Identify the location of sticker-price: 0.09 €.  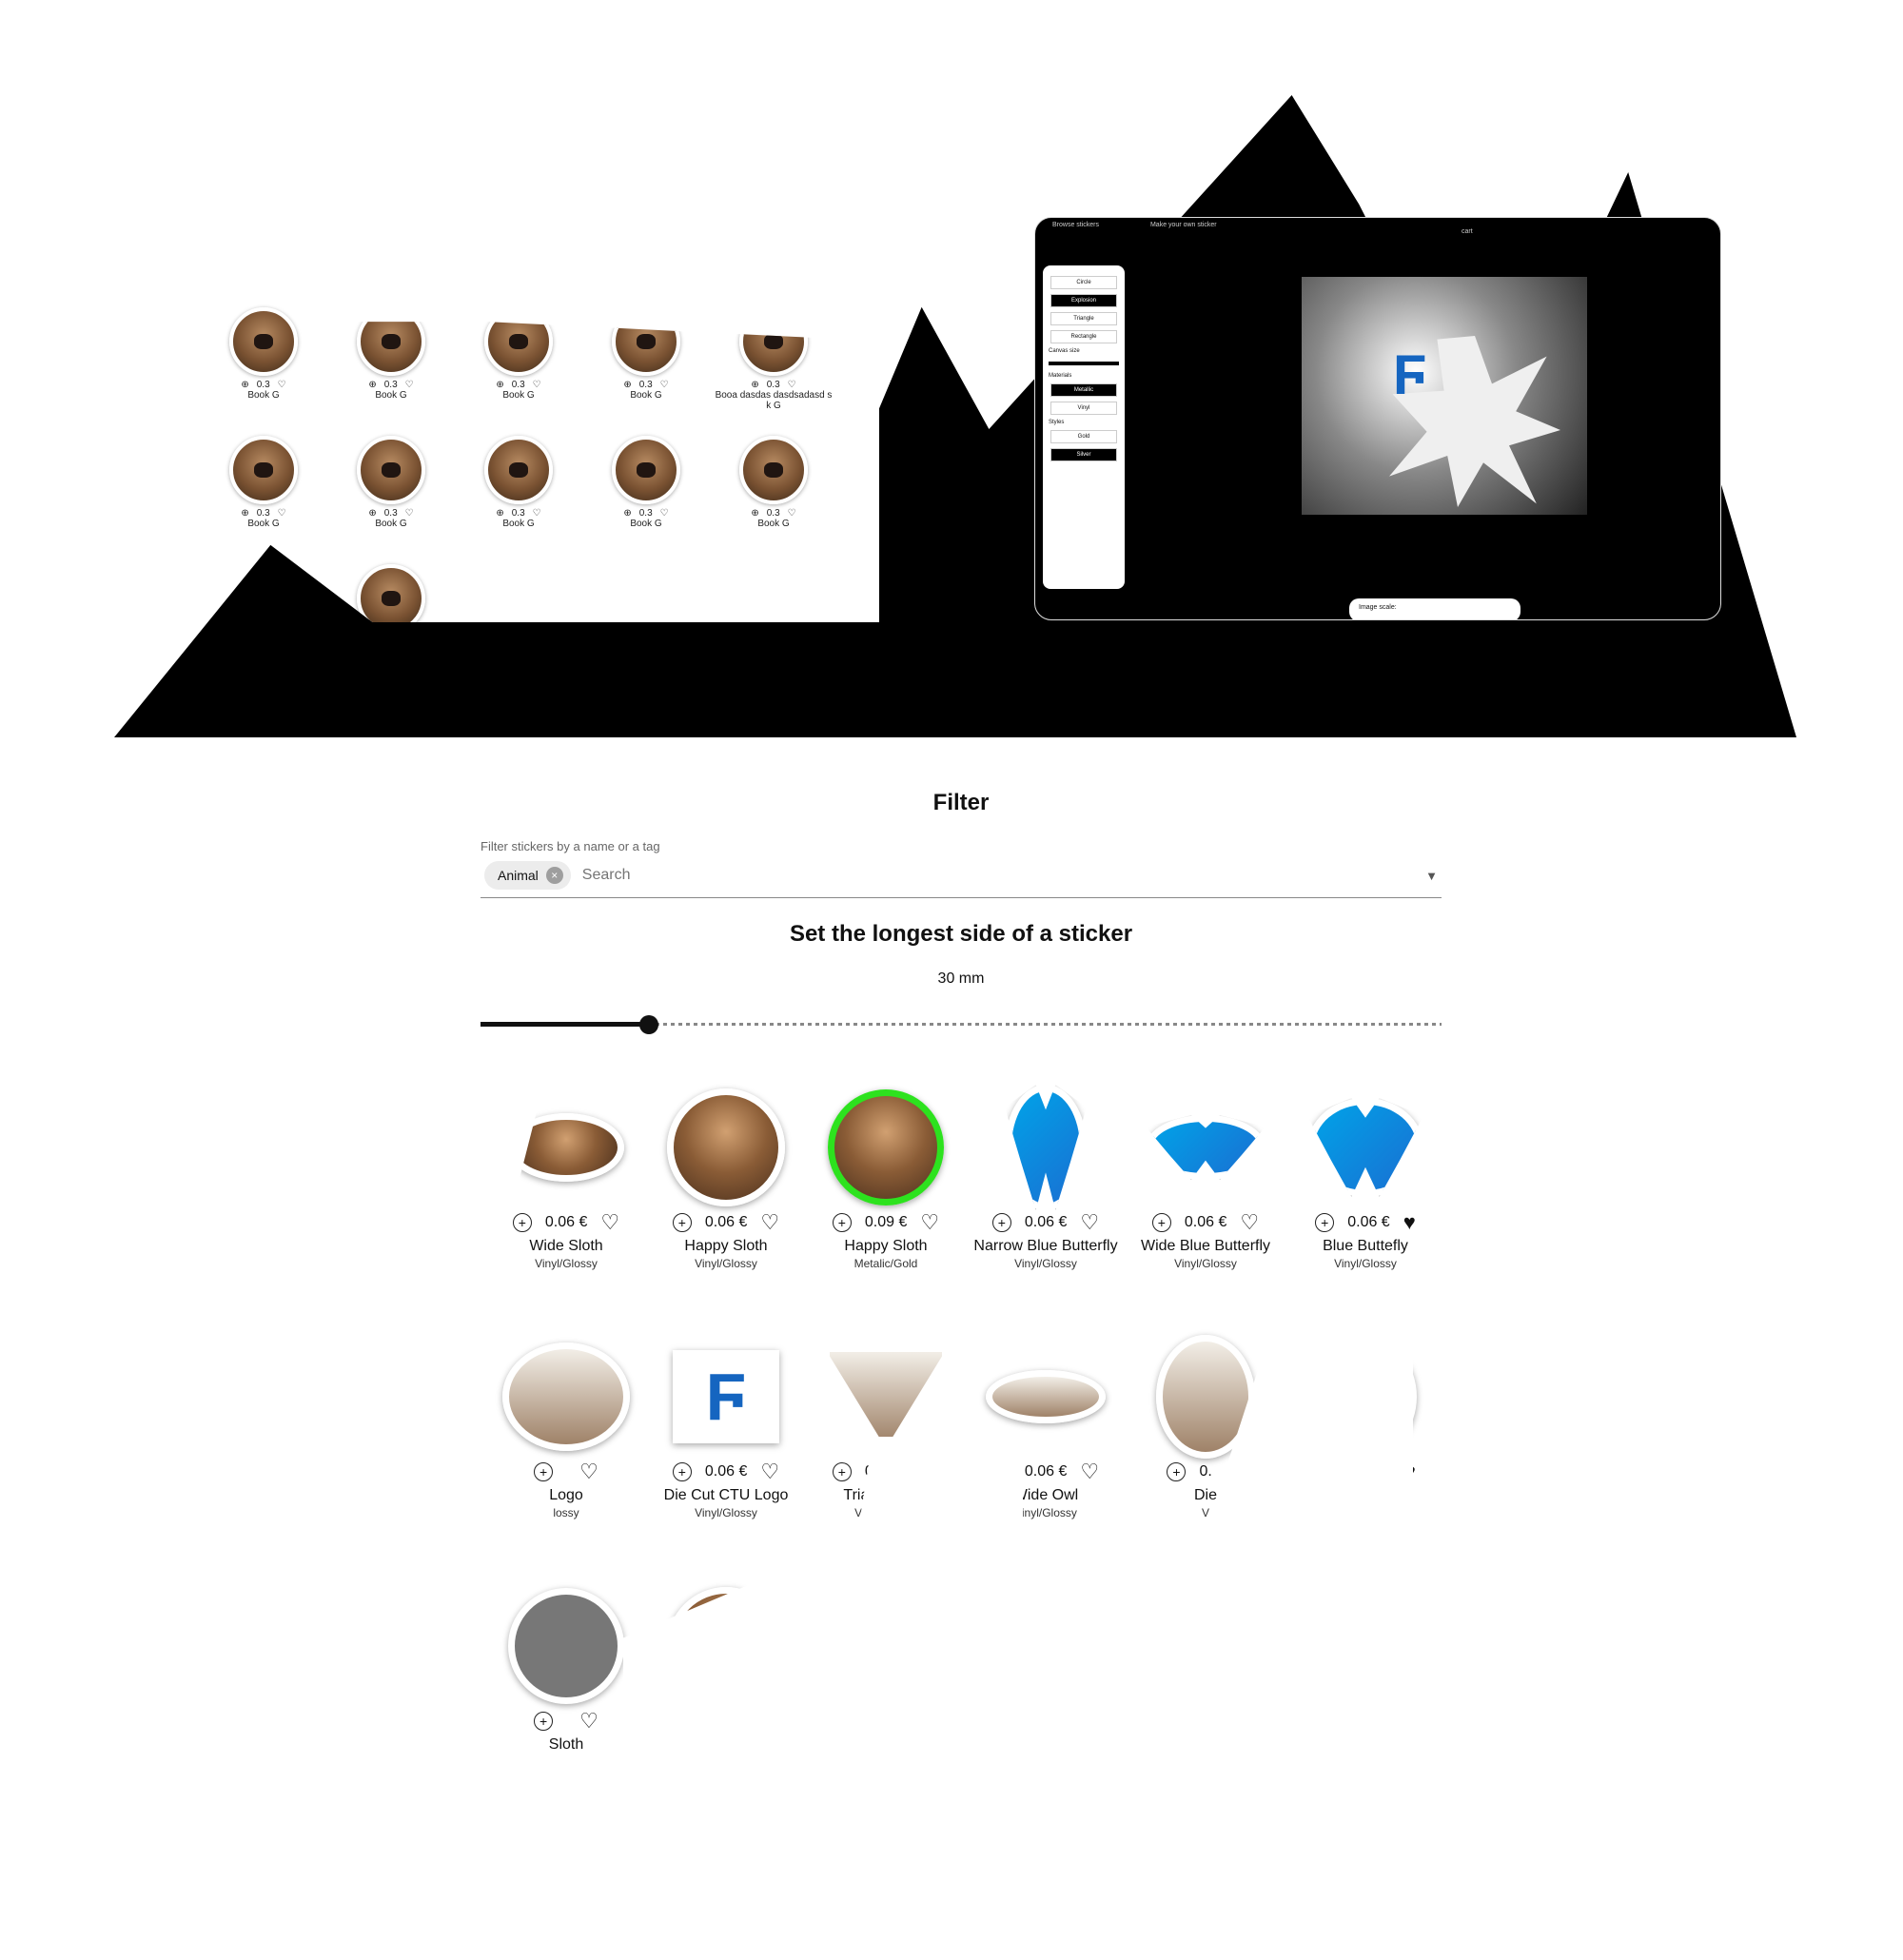
(886, 1222).